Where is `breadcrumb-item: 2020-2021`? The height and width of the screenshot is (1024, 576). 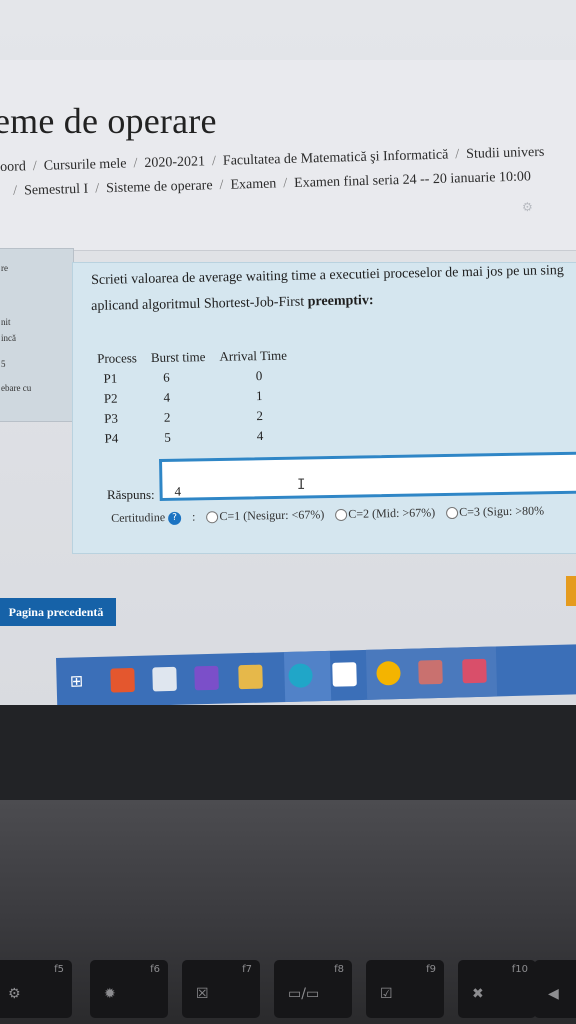 breadcrumb-item: 2020-2021 is located at coordinates (174, 162).